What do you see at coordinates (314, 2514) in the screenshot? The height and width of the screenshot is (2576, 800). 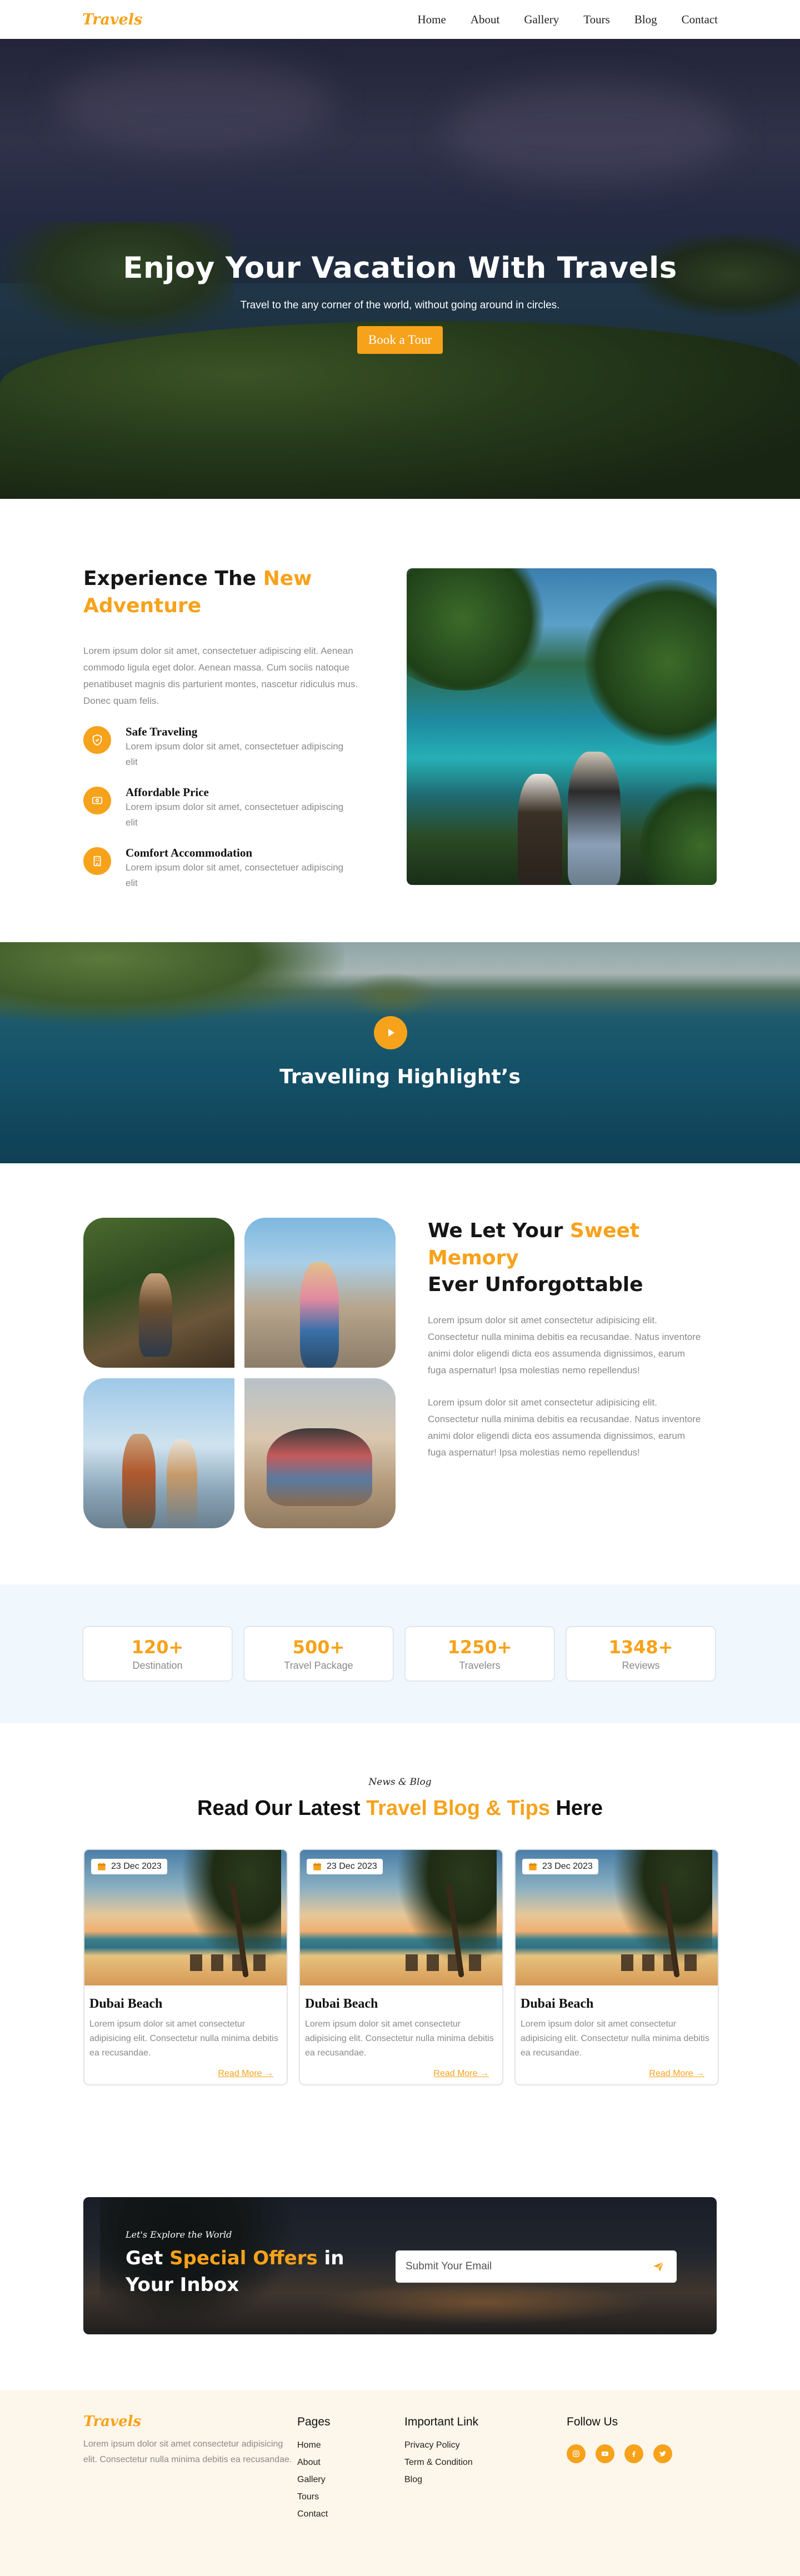 I see `footer-link-contact: Contact` at bounding box center [314, 2514].